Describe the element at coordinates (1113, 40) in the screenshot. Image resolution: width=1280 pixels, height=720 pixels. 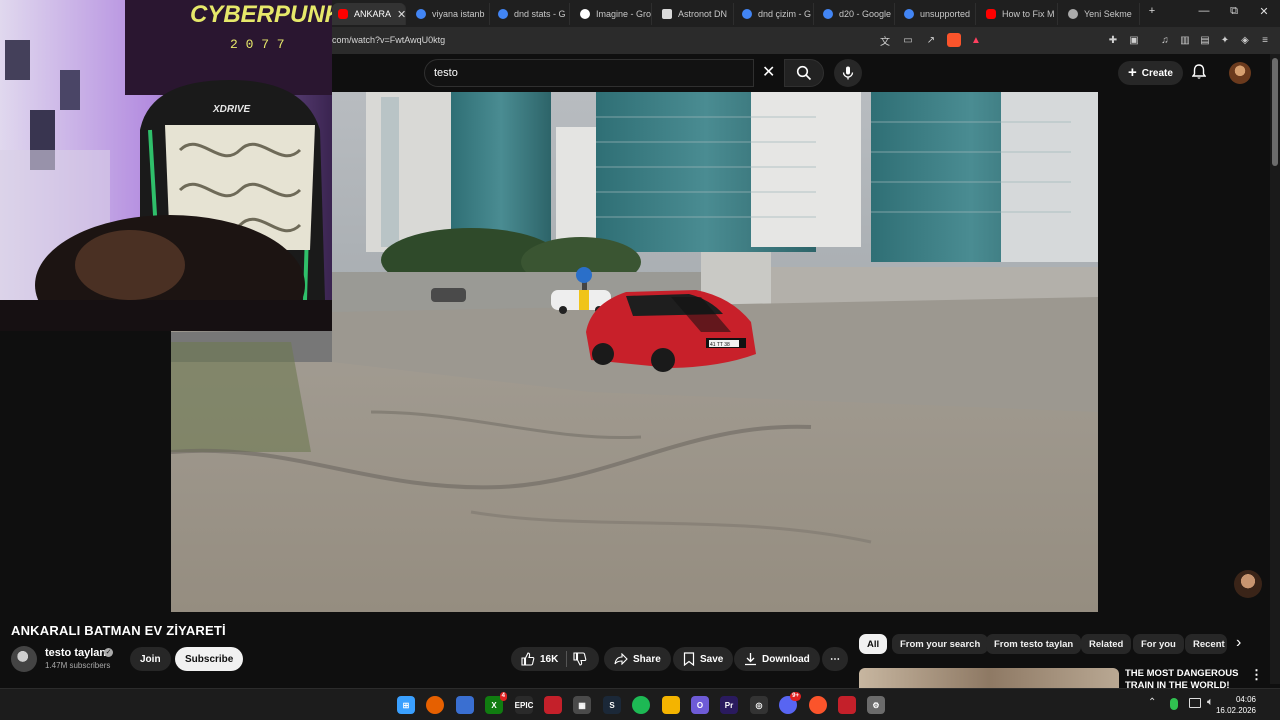
I see `extensions-icon: ✚` at that location.